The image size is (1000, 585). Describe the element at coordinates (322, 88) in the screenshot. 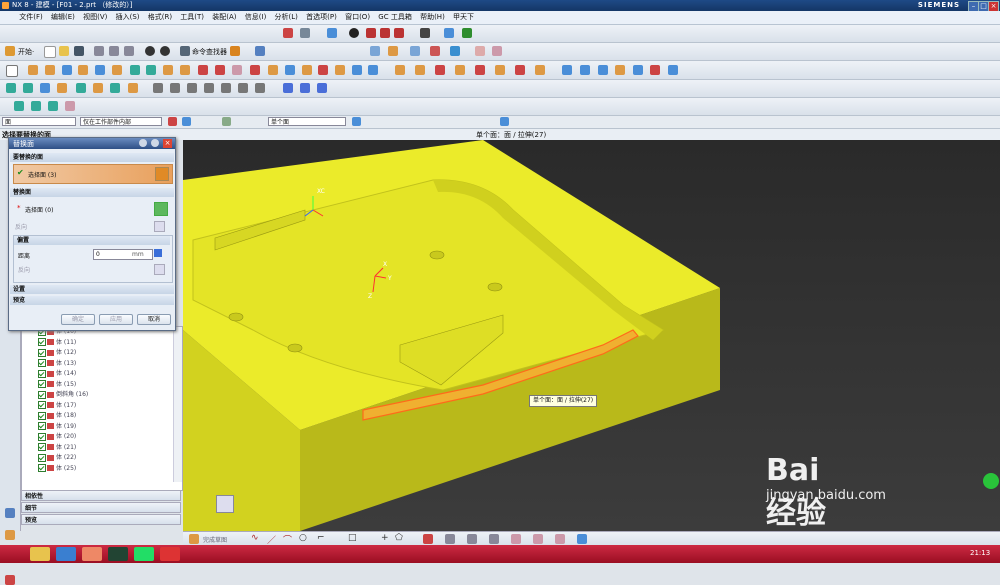

I see `analysis-3-icon` at that location.